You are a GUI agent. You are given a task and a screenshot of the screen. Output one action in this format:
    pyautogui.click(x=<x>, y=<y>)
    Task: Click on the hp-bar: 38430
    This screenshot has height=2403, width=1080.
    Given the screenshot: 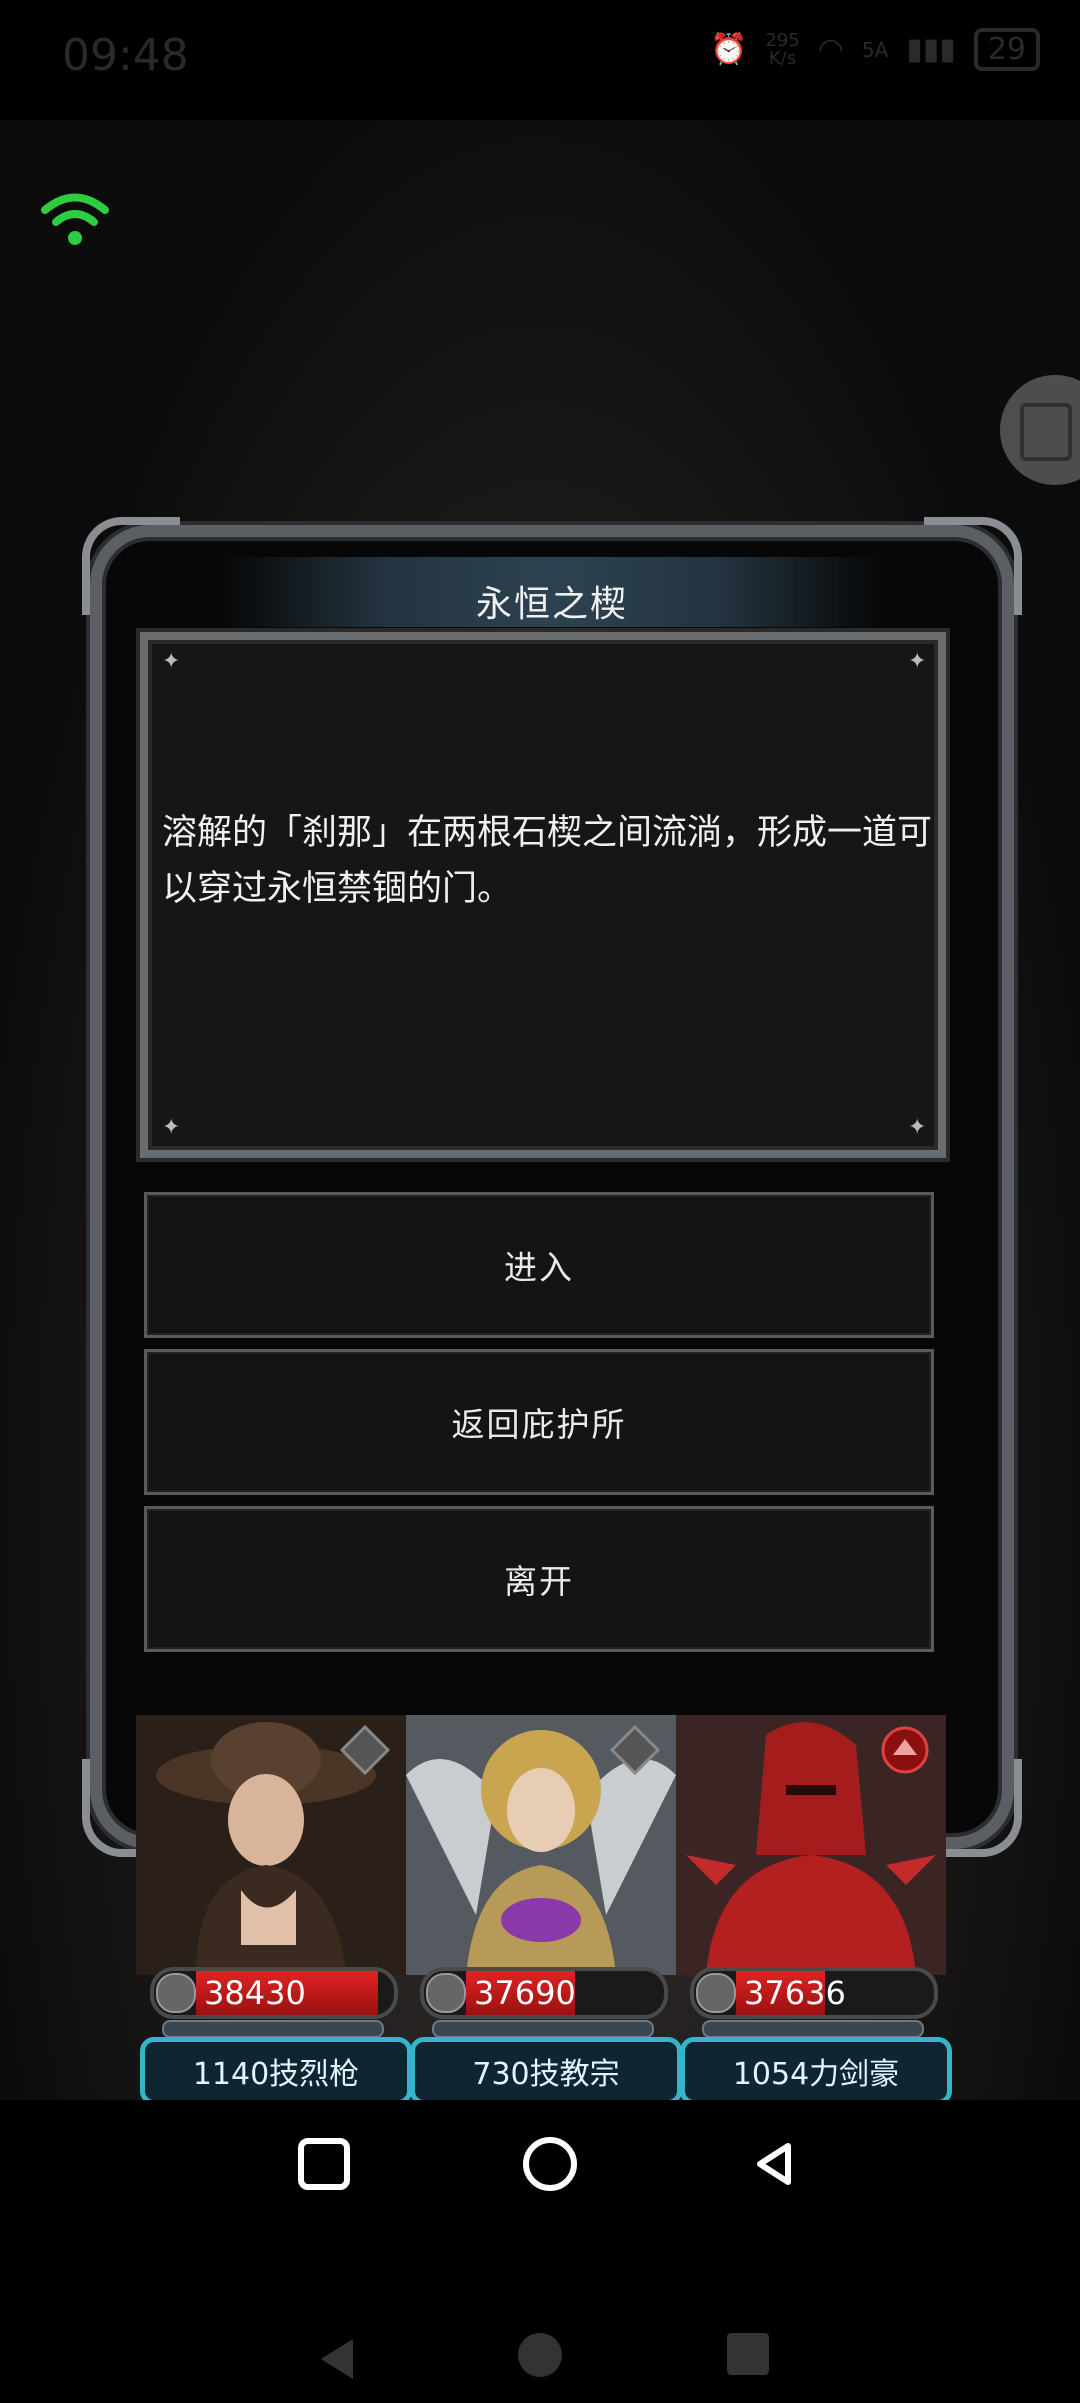 What is the action you would take?
    pyautogui.click(x=274, y=1993)
    